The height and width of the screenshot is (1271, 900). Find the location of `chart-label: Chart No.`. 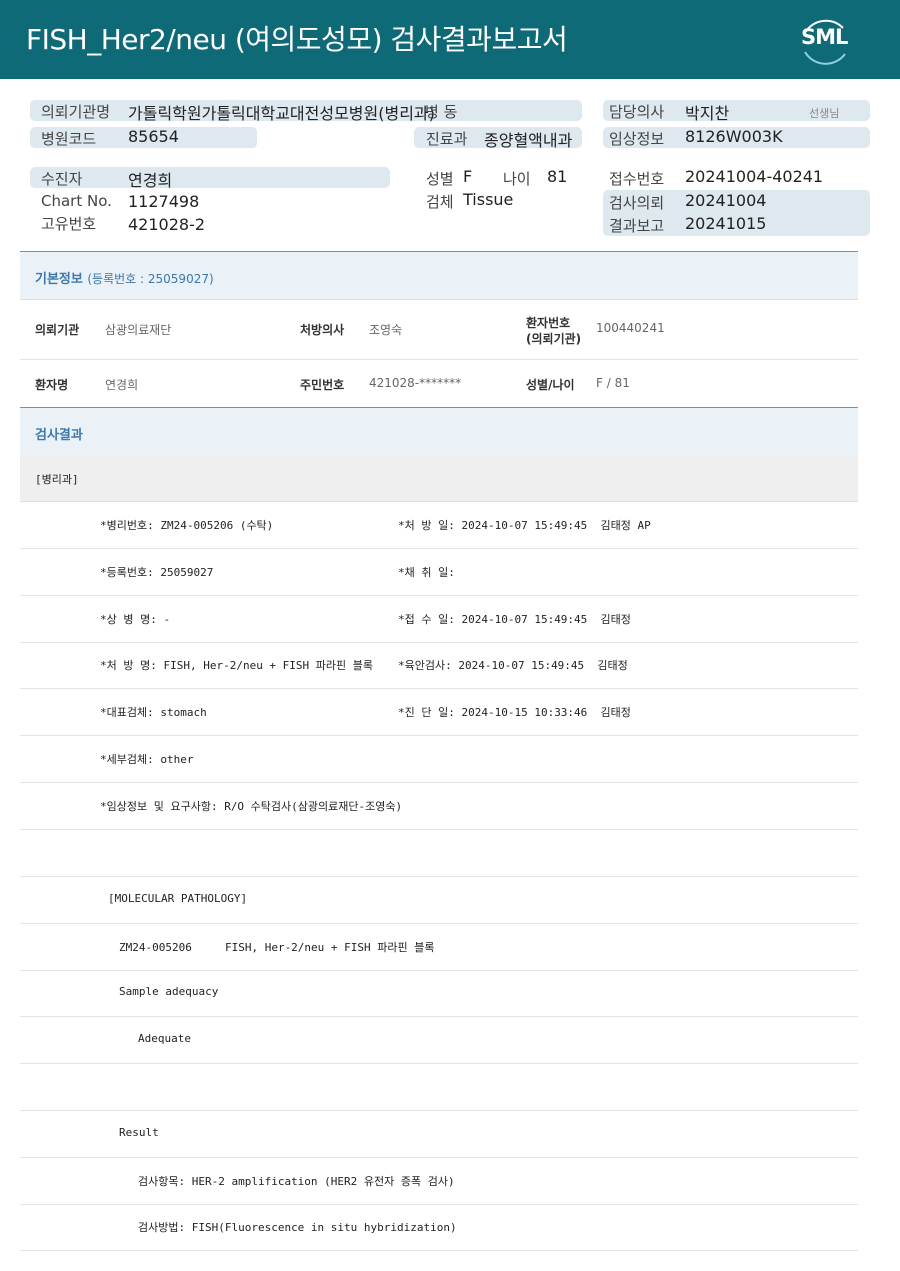

chart-label: Chart No. is located at coordinates (76, 201).